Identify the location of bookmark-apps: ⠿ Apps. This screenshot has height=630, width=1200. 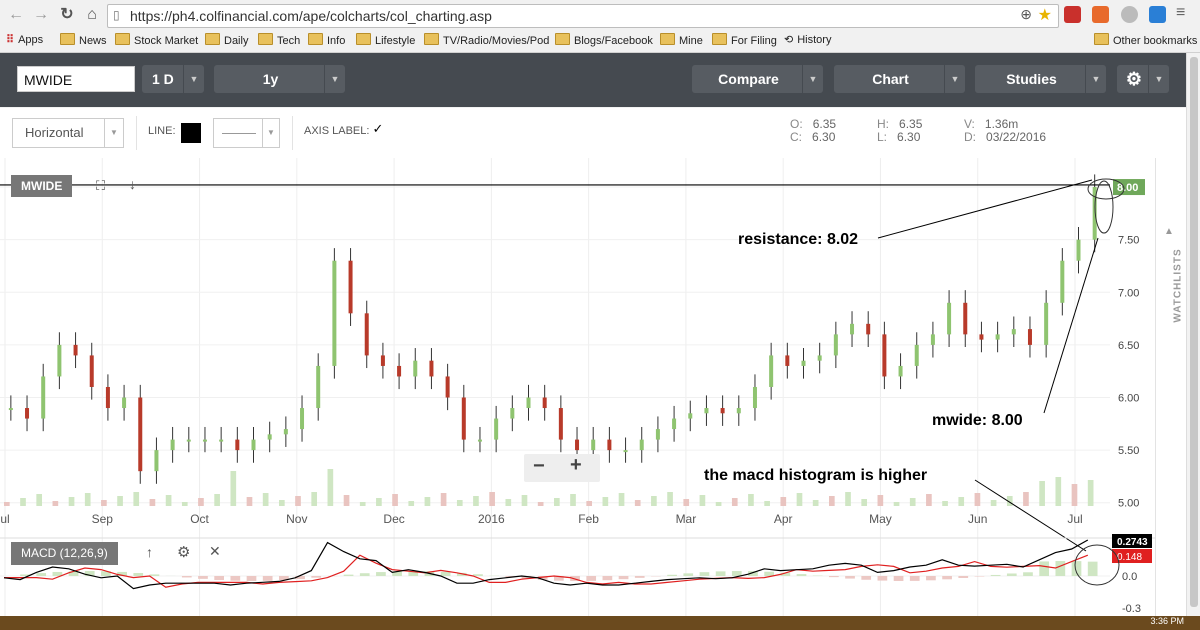
(24, 39).